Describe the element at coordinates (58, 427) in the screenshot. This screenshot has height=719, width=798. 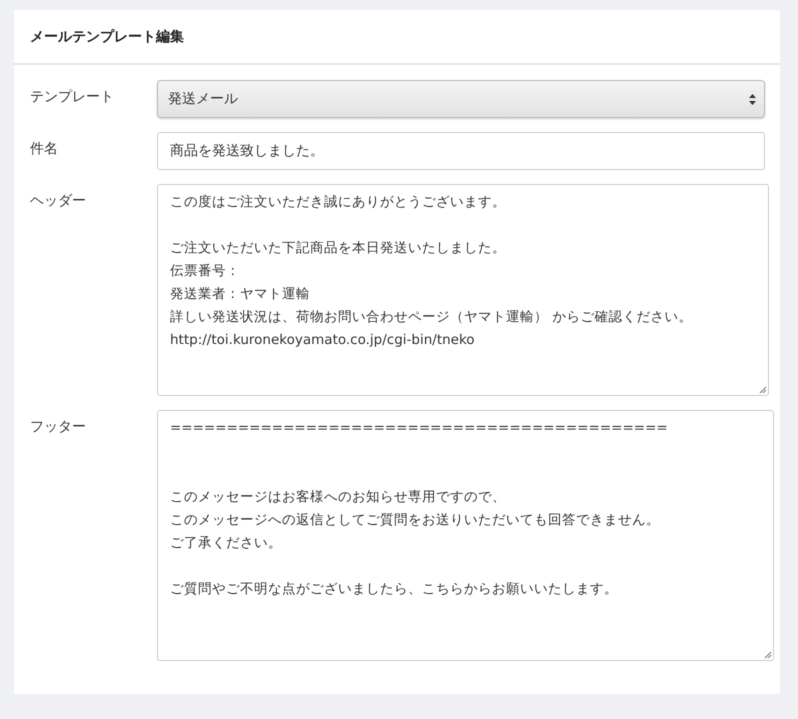
I see `field-label: フッター` at that location.